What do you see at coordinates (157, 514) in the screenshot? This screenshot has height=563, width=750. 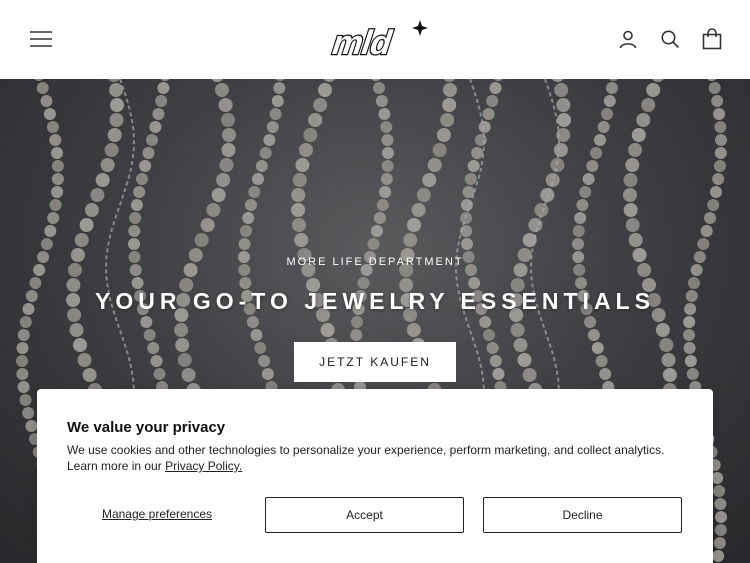 I see `manage-preferences-link: Manage preferences` at bounding box center [157, 514].